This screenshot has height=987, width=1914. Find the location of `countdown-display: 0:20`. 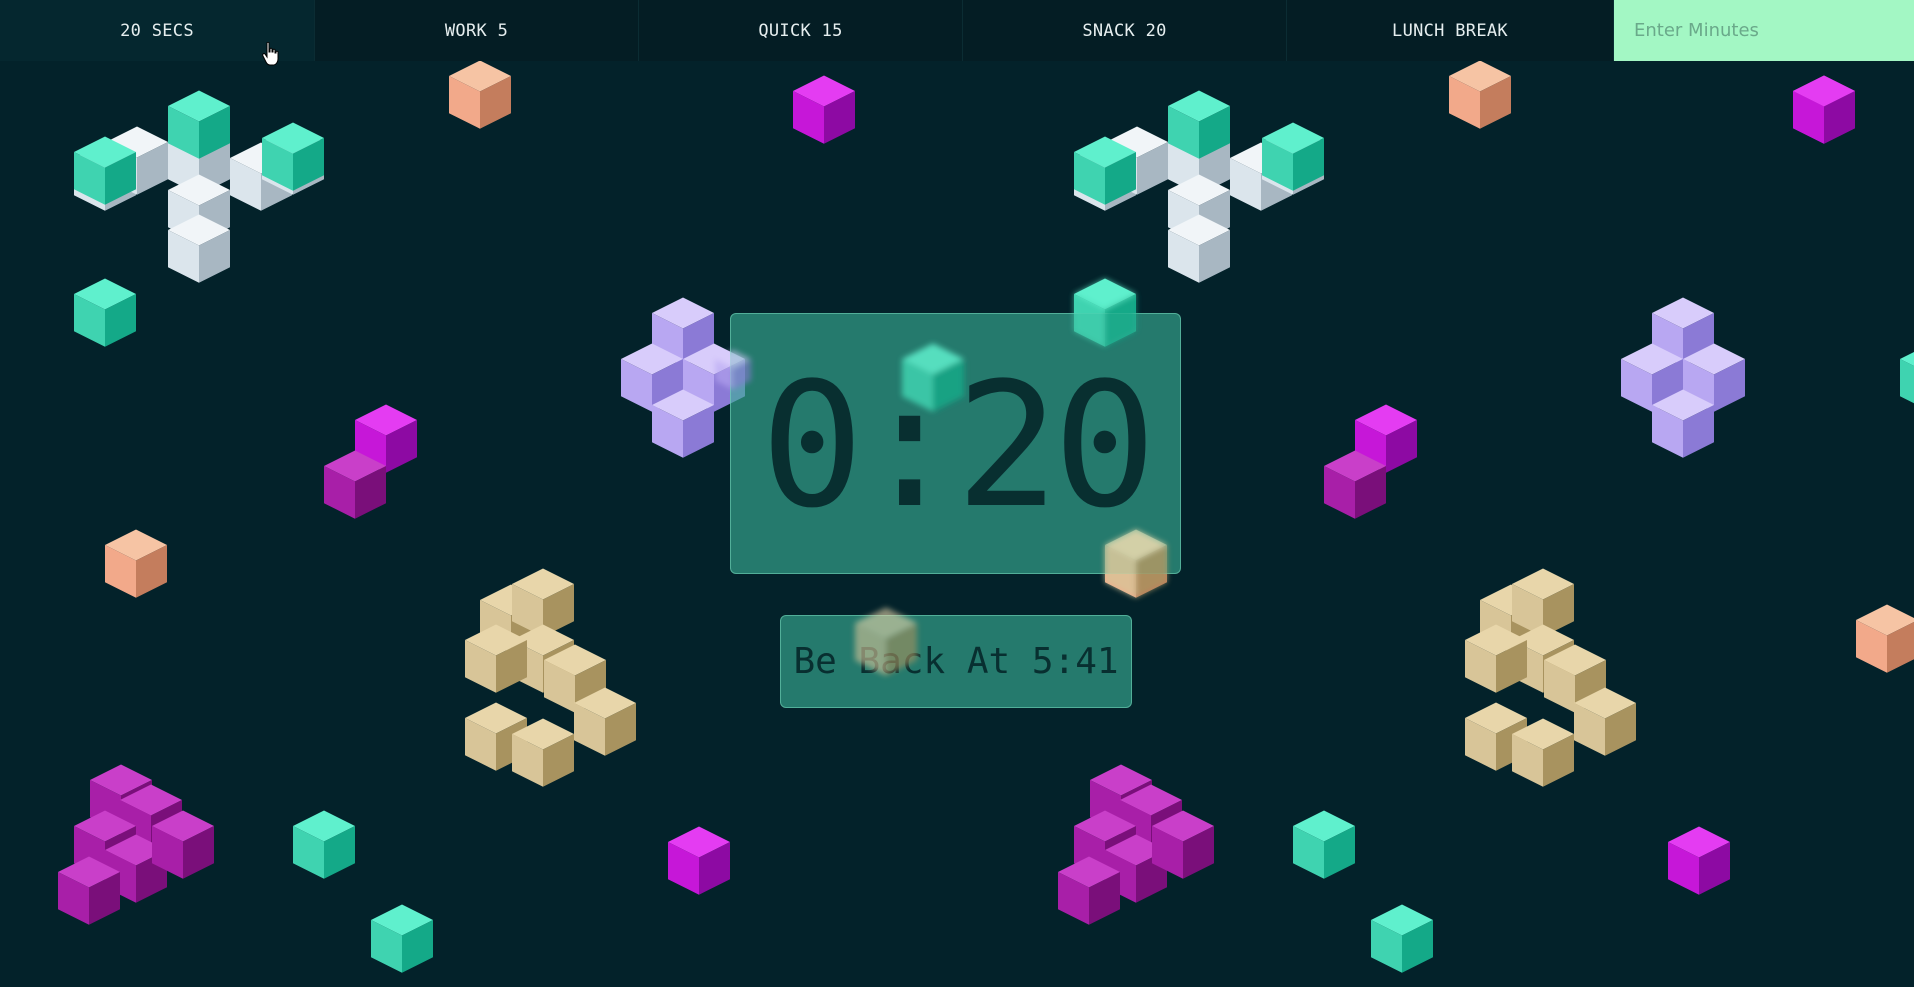

countdown-display: 0:20 is located at coordinates (958, 445).